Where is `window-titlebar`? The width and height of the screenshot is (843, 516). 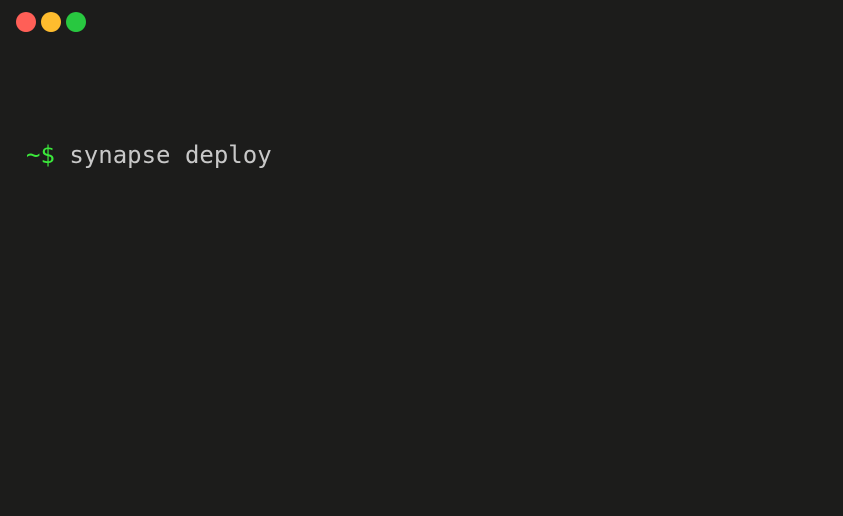
window-titlebar is located at coordinates (421, 22).